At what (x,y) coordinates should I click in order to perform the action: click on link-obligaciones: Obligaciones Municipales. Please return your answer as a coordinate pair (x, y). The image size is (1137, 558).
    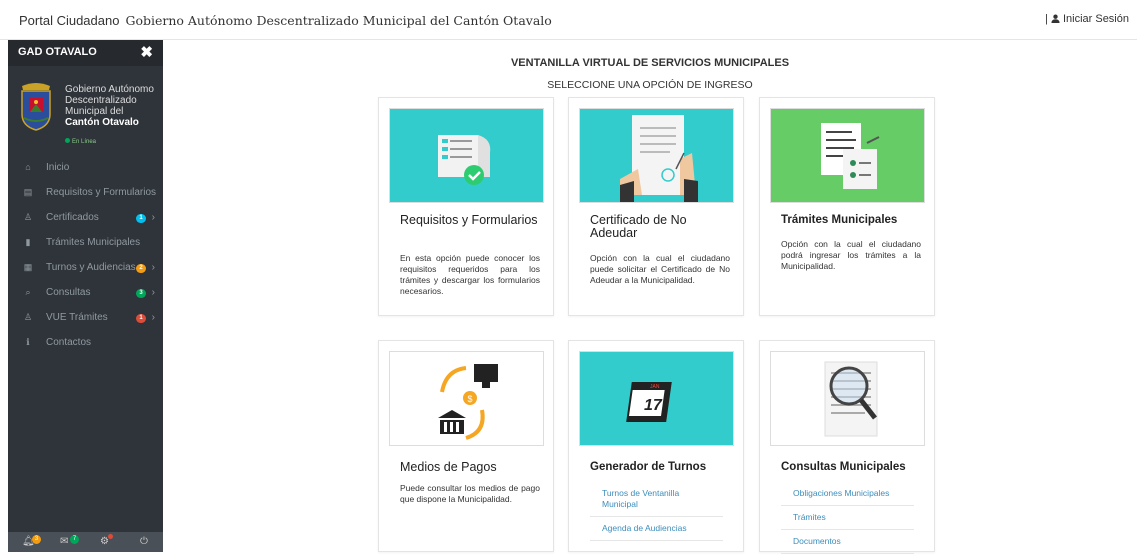
    Looking at the image, I should click on (847, 496).